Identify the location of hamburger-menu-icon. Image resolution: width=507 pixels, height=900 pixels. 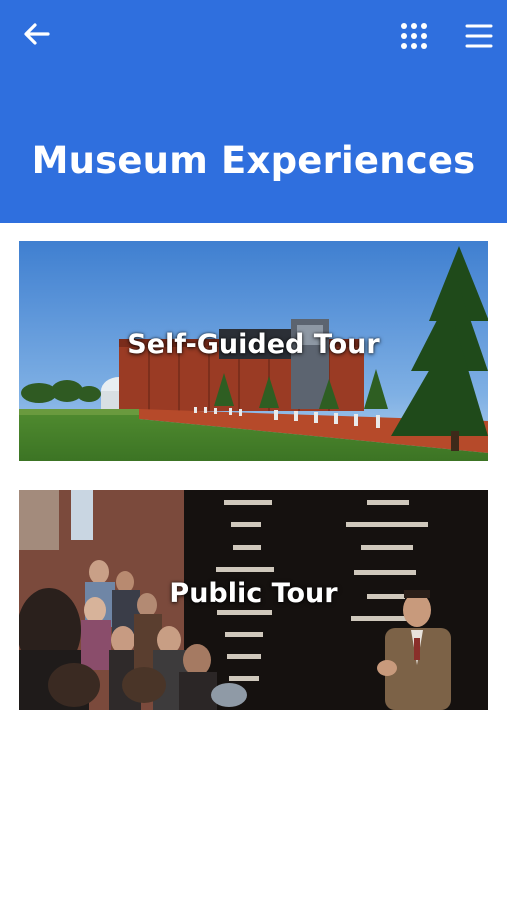
(479, 36).